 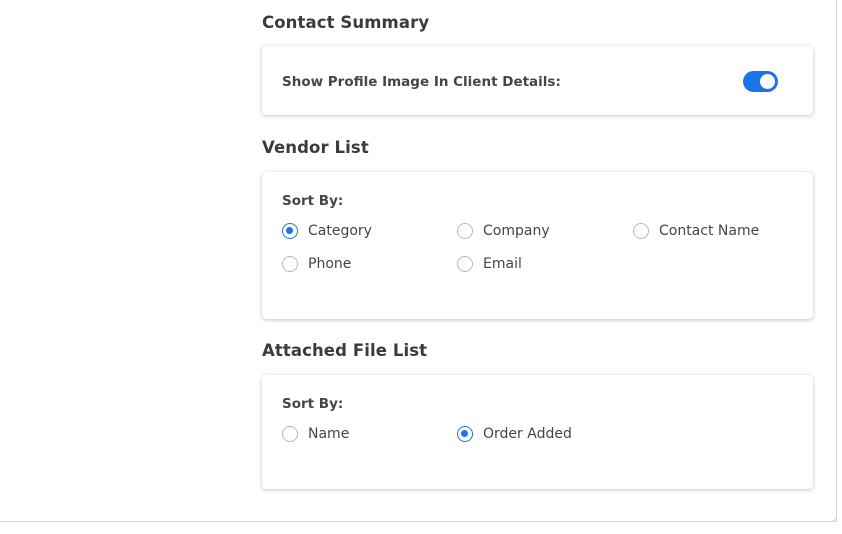 I want to click on vendor-list-title: Vendor List, so click(x=315, y=147).